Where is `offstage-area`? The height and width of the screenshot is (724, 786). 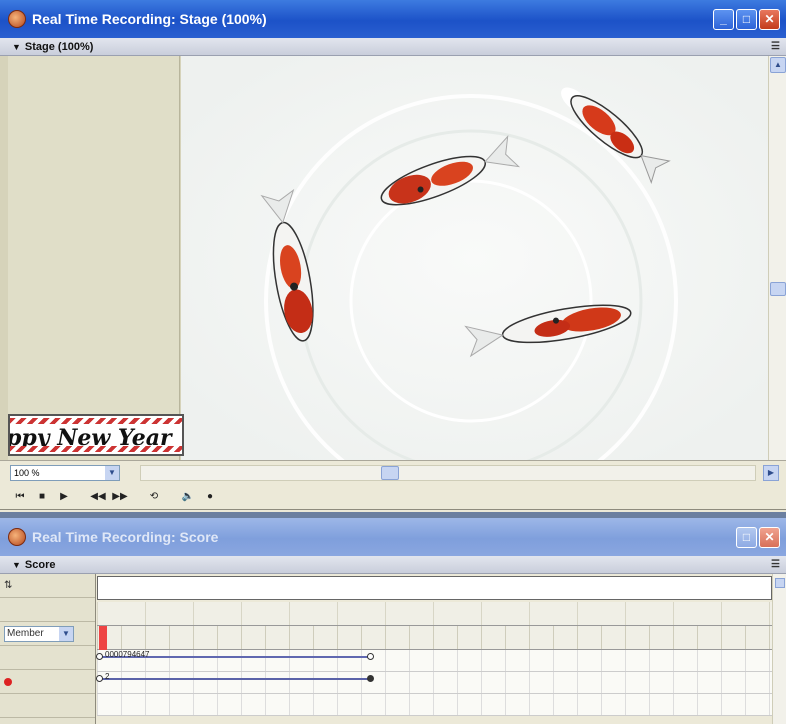 offstage-area is located at coordinates (94, 258).